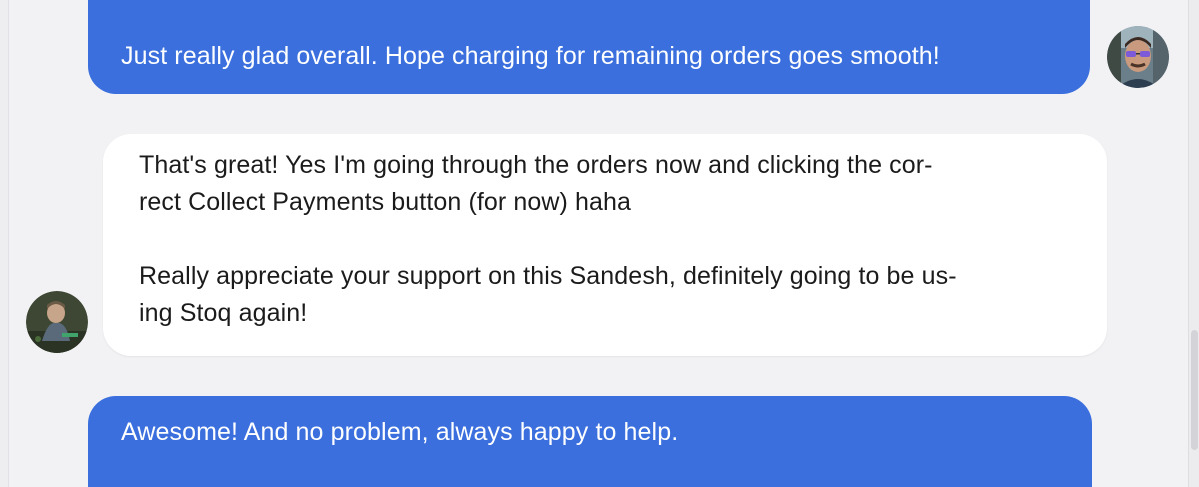  I want to click on scrollbar, so click(1193, 243).